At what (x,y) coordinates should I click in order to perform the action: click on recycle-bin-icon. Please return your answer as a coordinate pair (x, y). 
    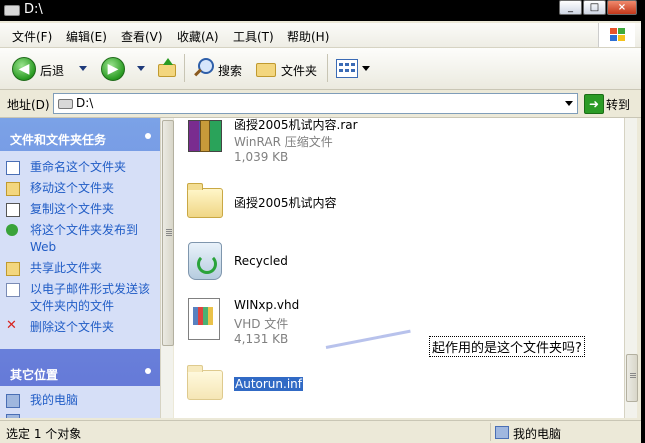
    Looking at the image, I should click on (204, 260).